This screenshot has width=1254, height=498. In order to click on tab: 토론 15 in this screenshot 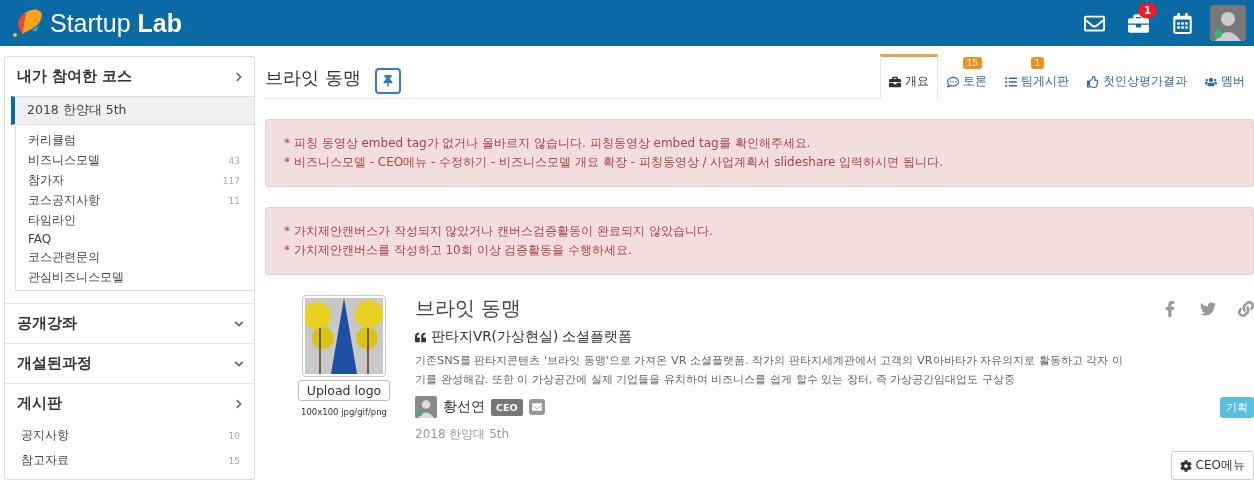, I will do `click(967, 76)`.